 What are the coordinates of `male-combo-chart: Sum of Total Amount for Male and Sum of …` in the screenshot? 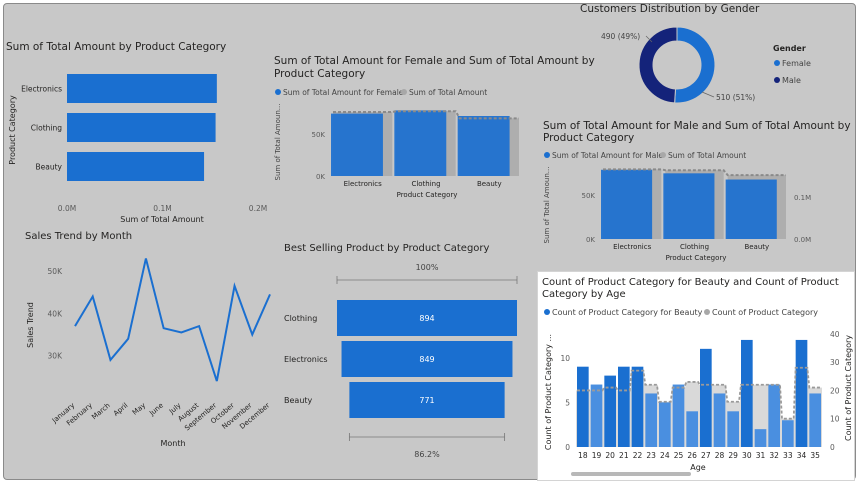 It's located at (697, 191).